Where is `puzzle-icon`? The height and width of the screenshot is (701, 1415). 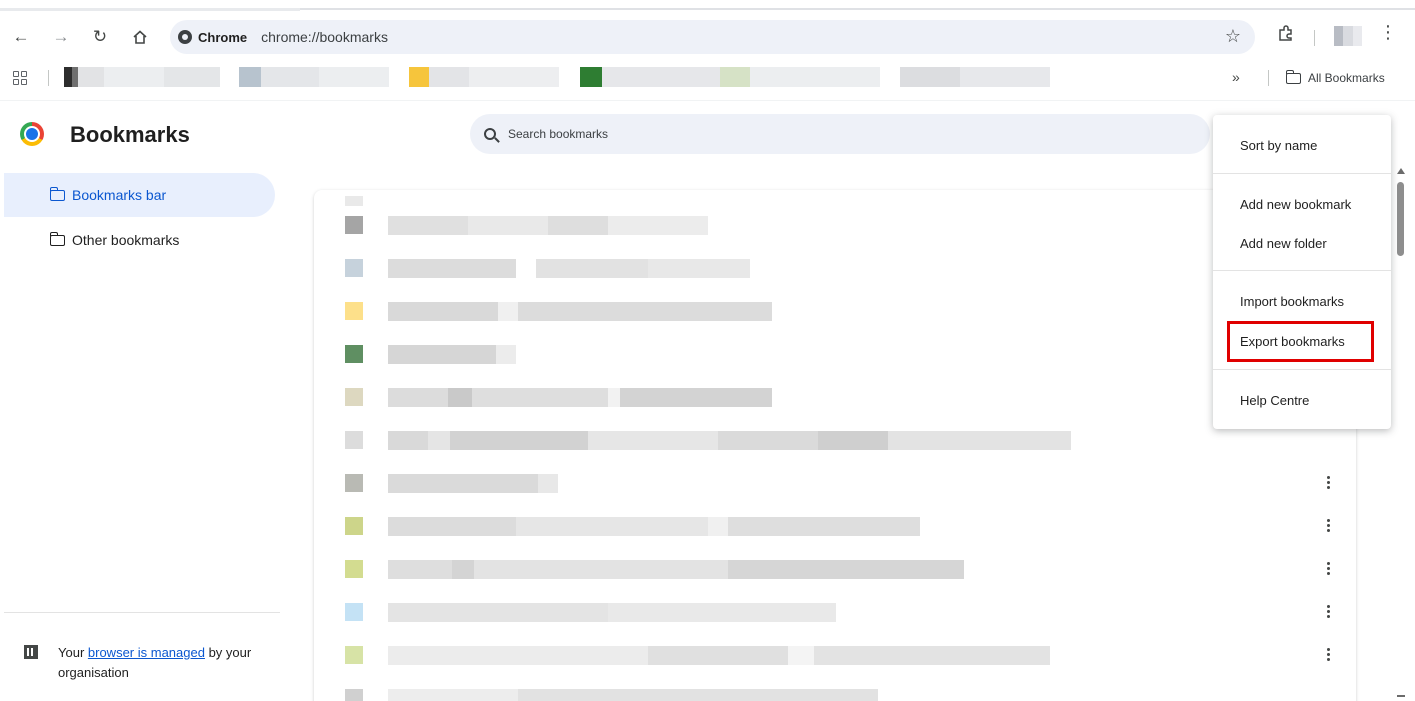
puzzle-icon is located at coordinates (1285, 33).